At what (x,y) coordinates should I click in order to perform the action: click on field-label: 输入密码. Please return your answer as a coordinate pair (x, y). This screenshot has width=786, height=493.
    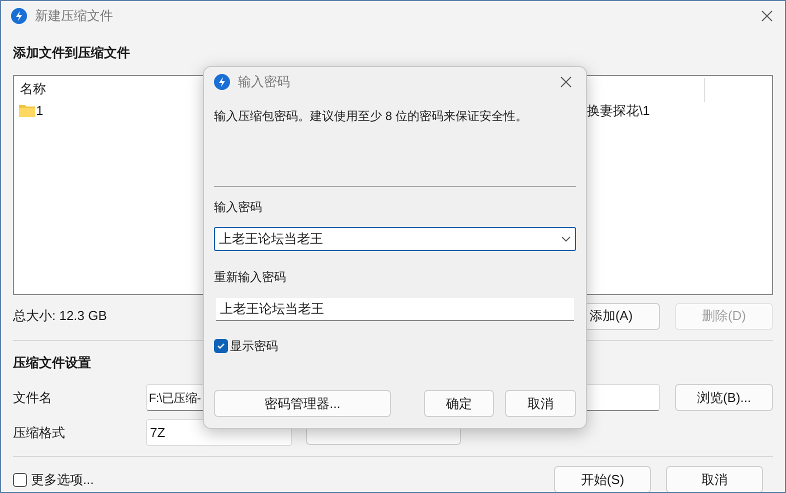
    Looking at the image, I should click on (238, 207).